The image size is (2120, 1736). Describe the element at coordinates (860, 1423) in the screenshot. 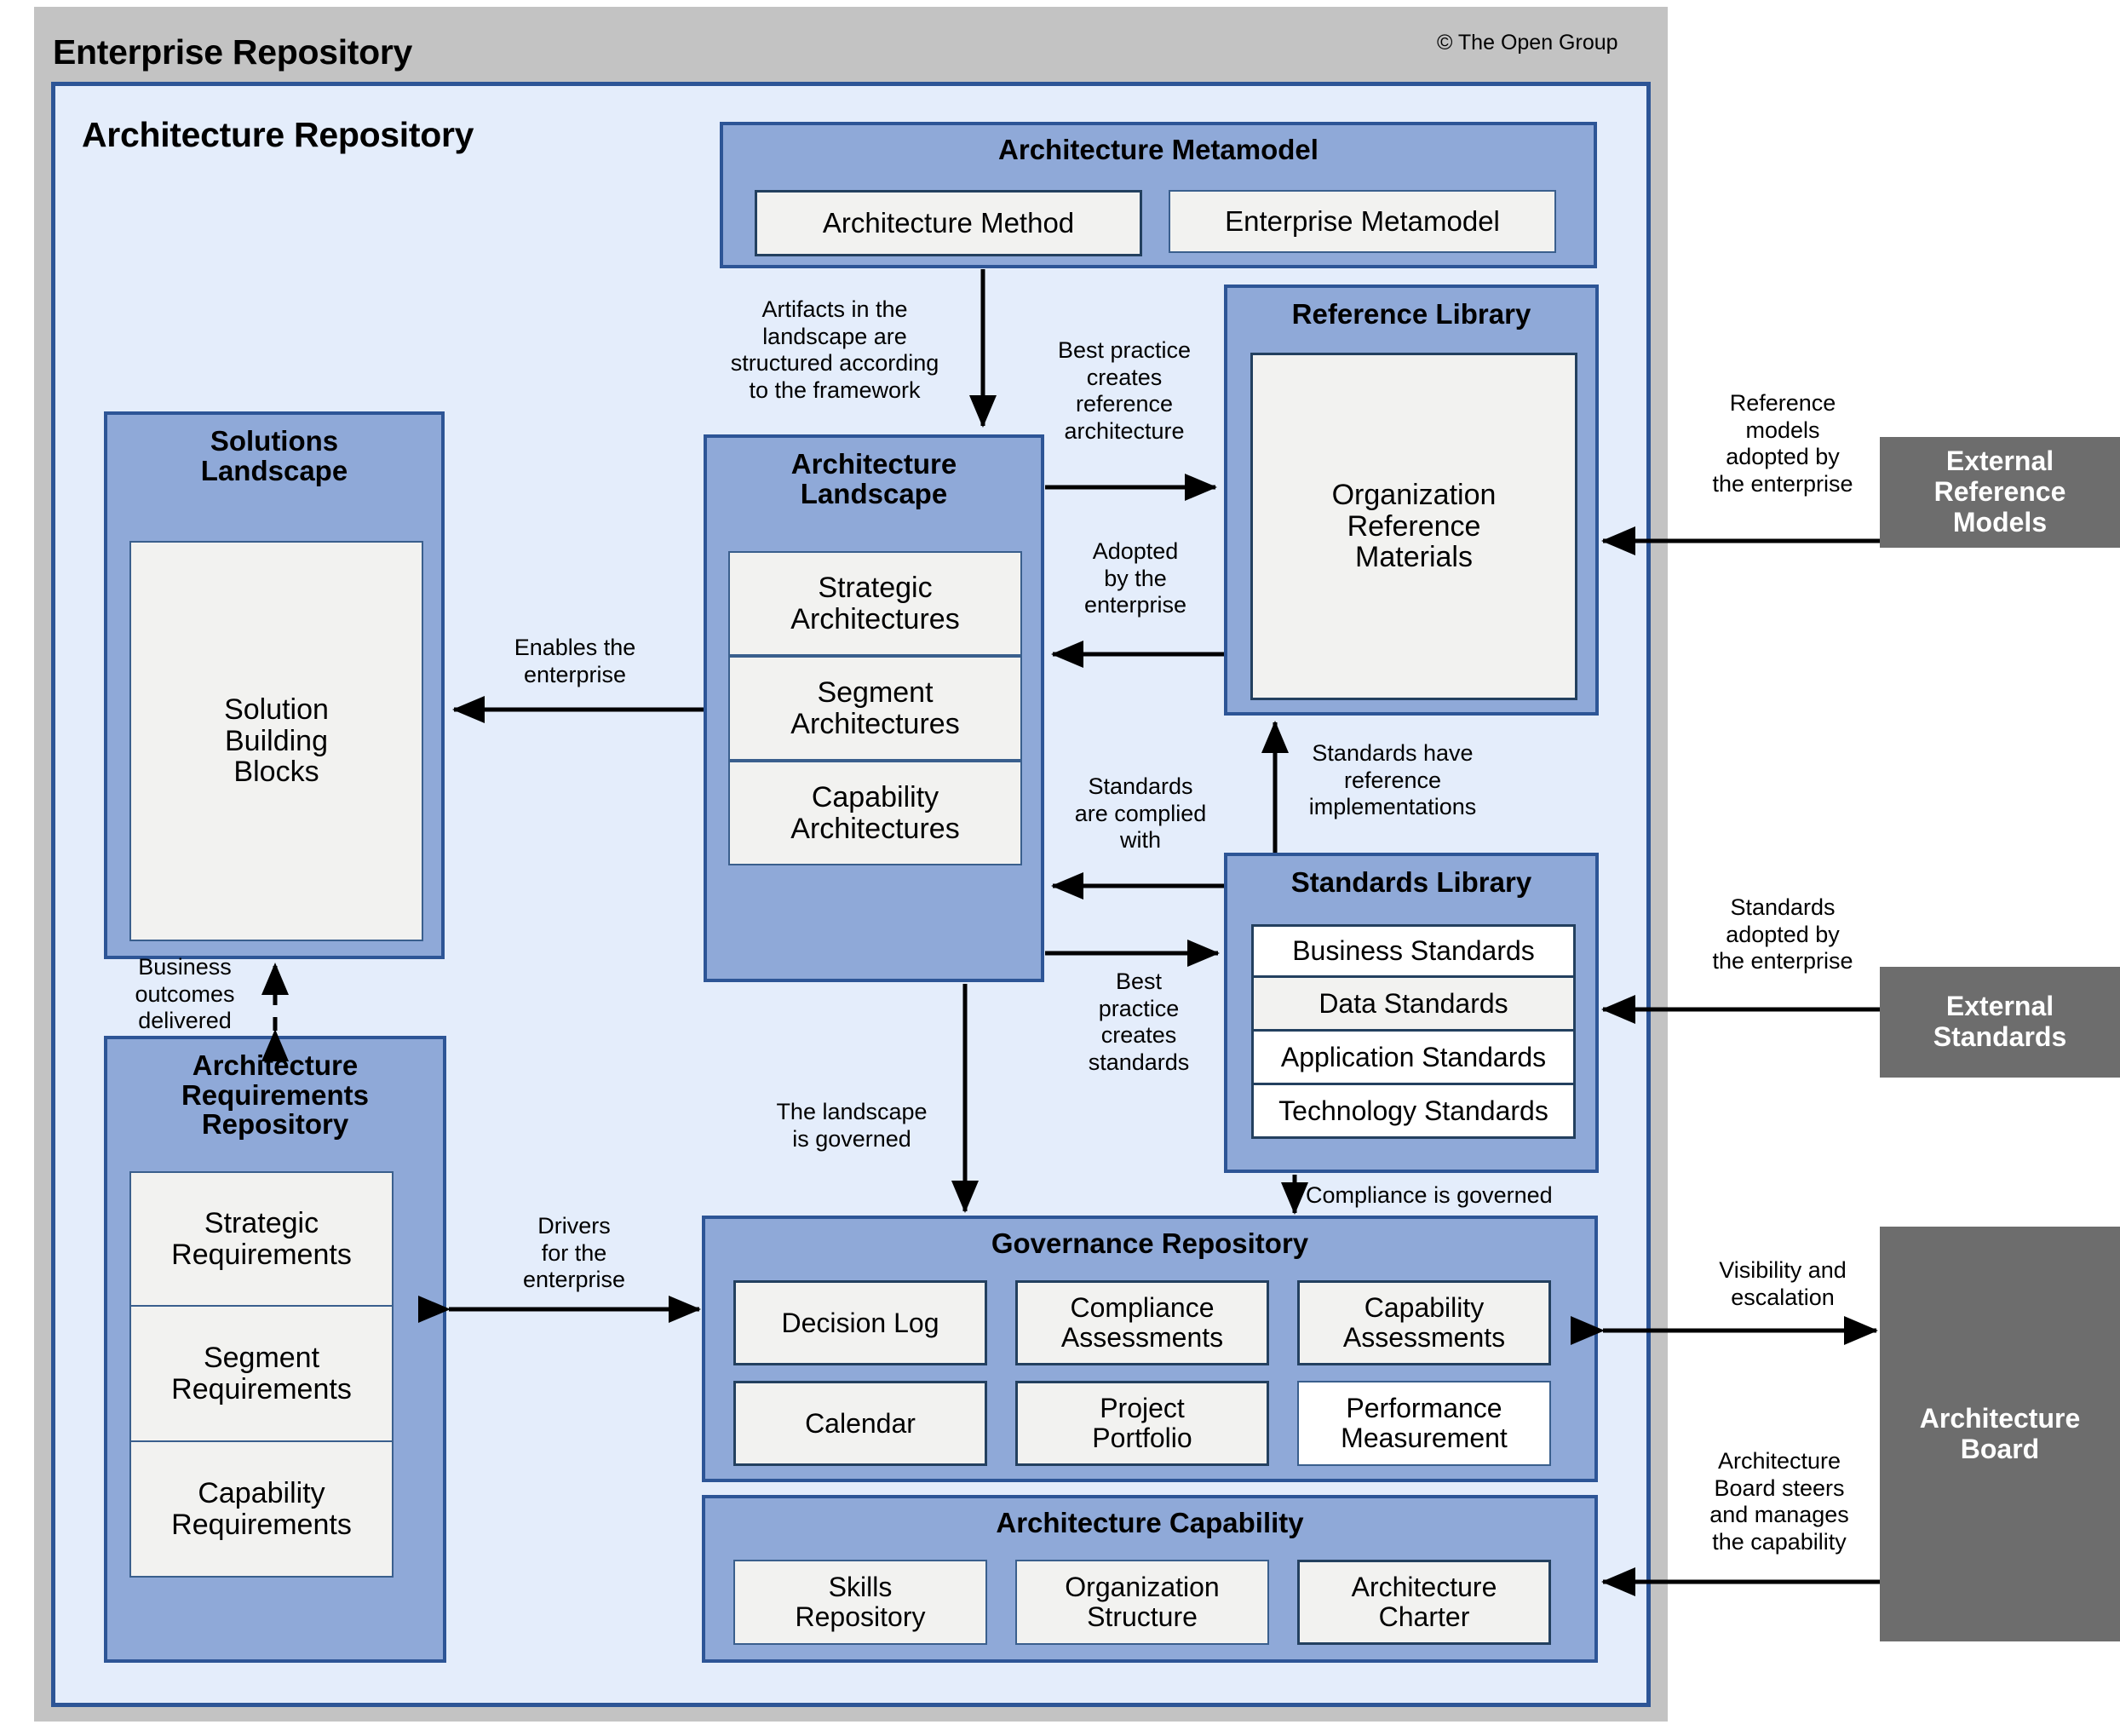

I see `leaf-calendar: Calendar` at that location.